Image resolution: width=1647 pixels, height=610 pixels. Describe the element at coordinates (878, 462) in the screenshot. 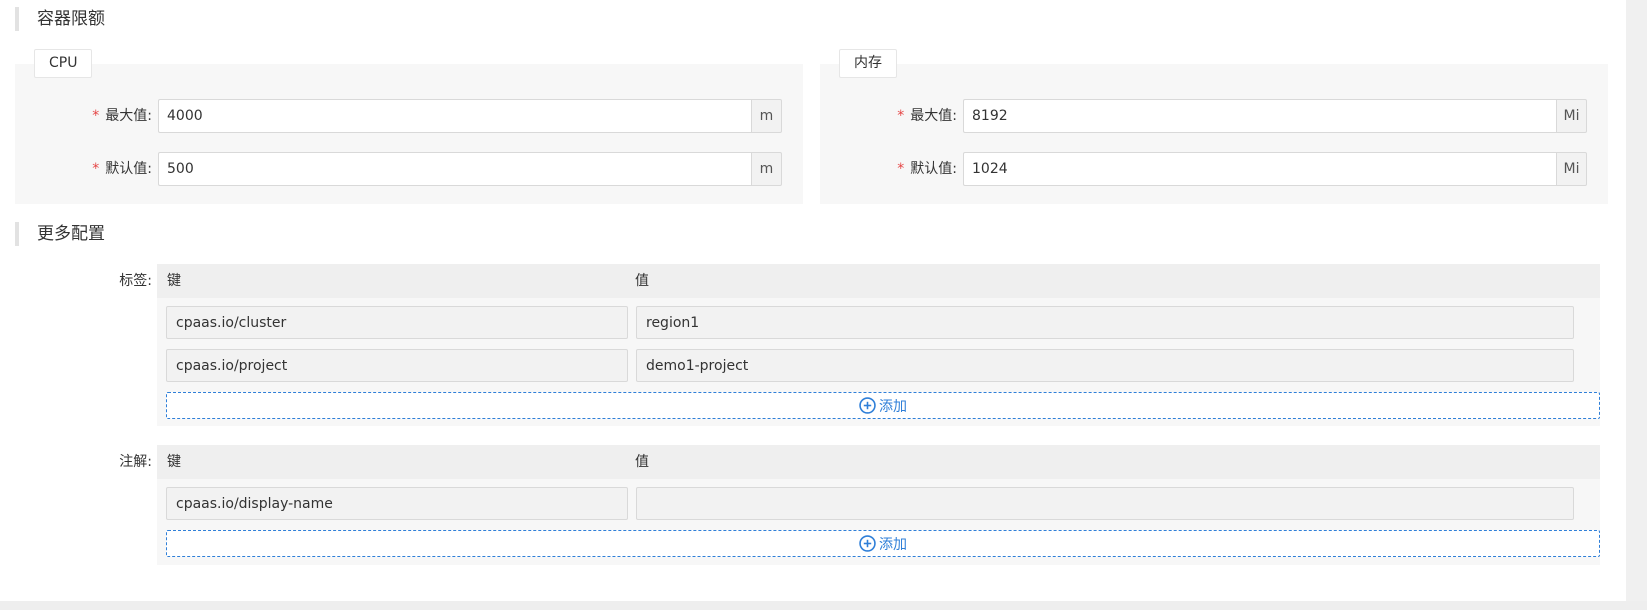

I see `annotations-table-header: 键 值` at that location.